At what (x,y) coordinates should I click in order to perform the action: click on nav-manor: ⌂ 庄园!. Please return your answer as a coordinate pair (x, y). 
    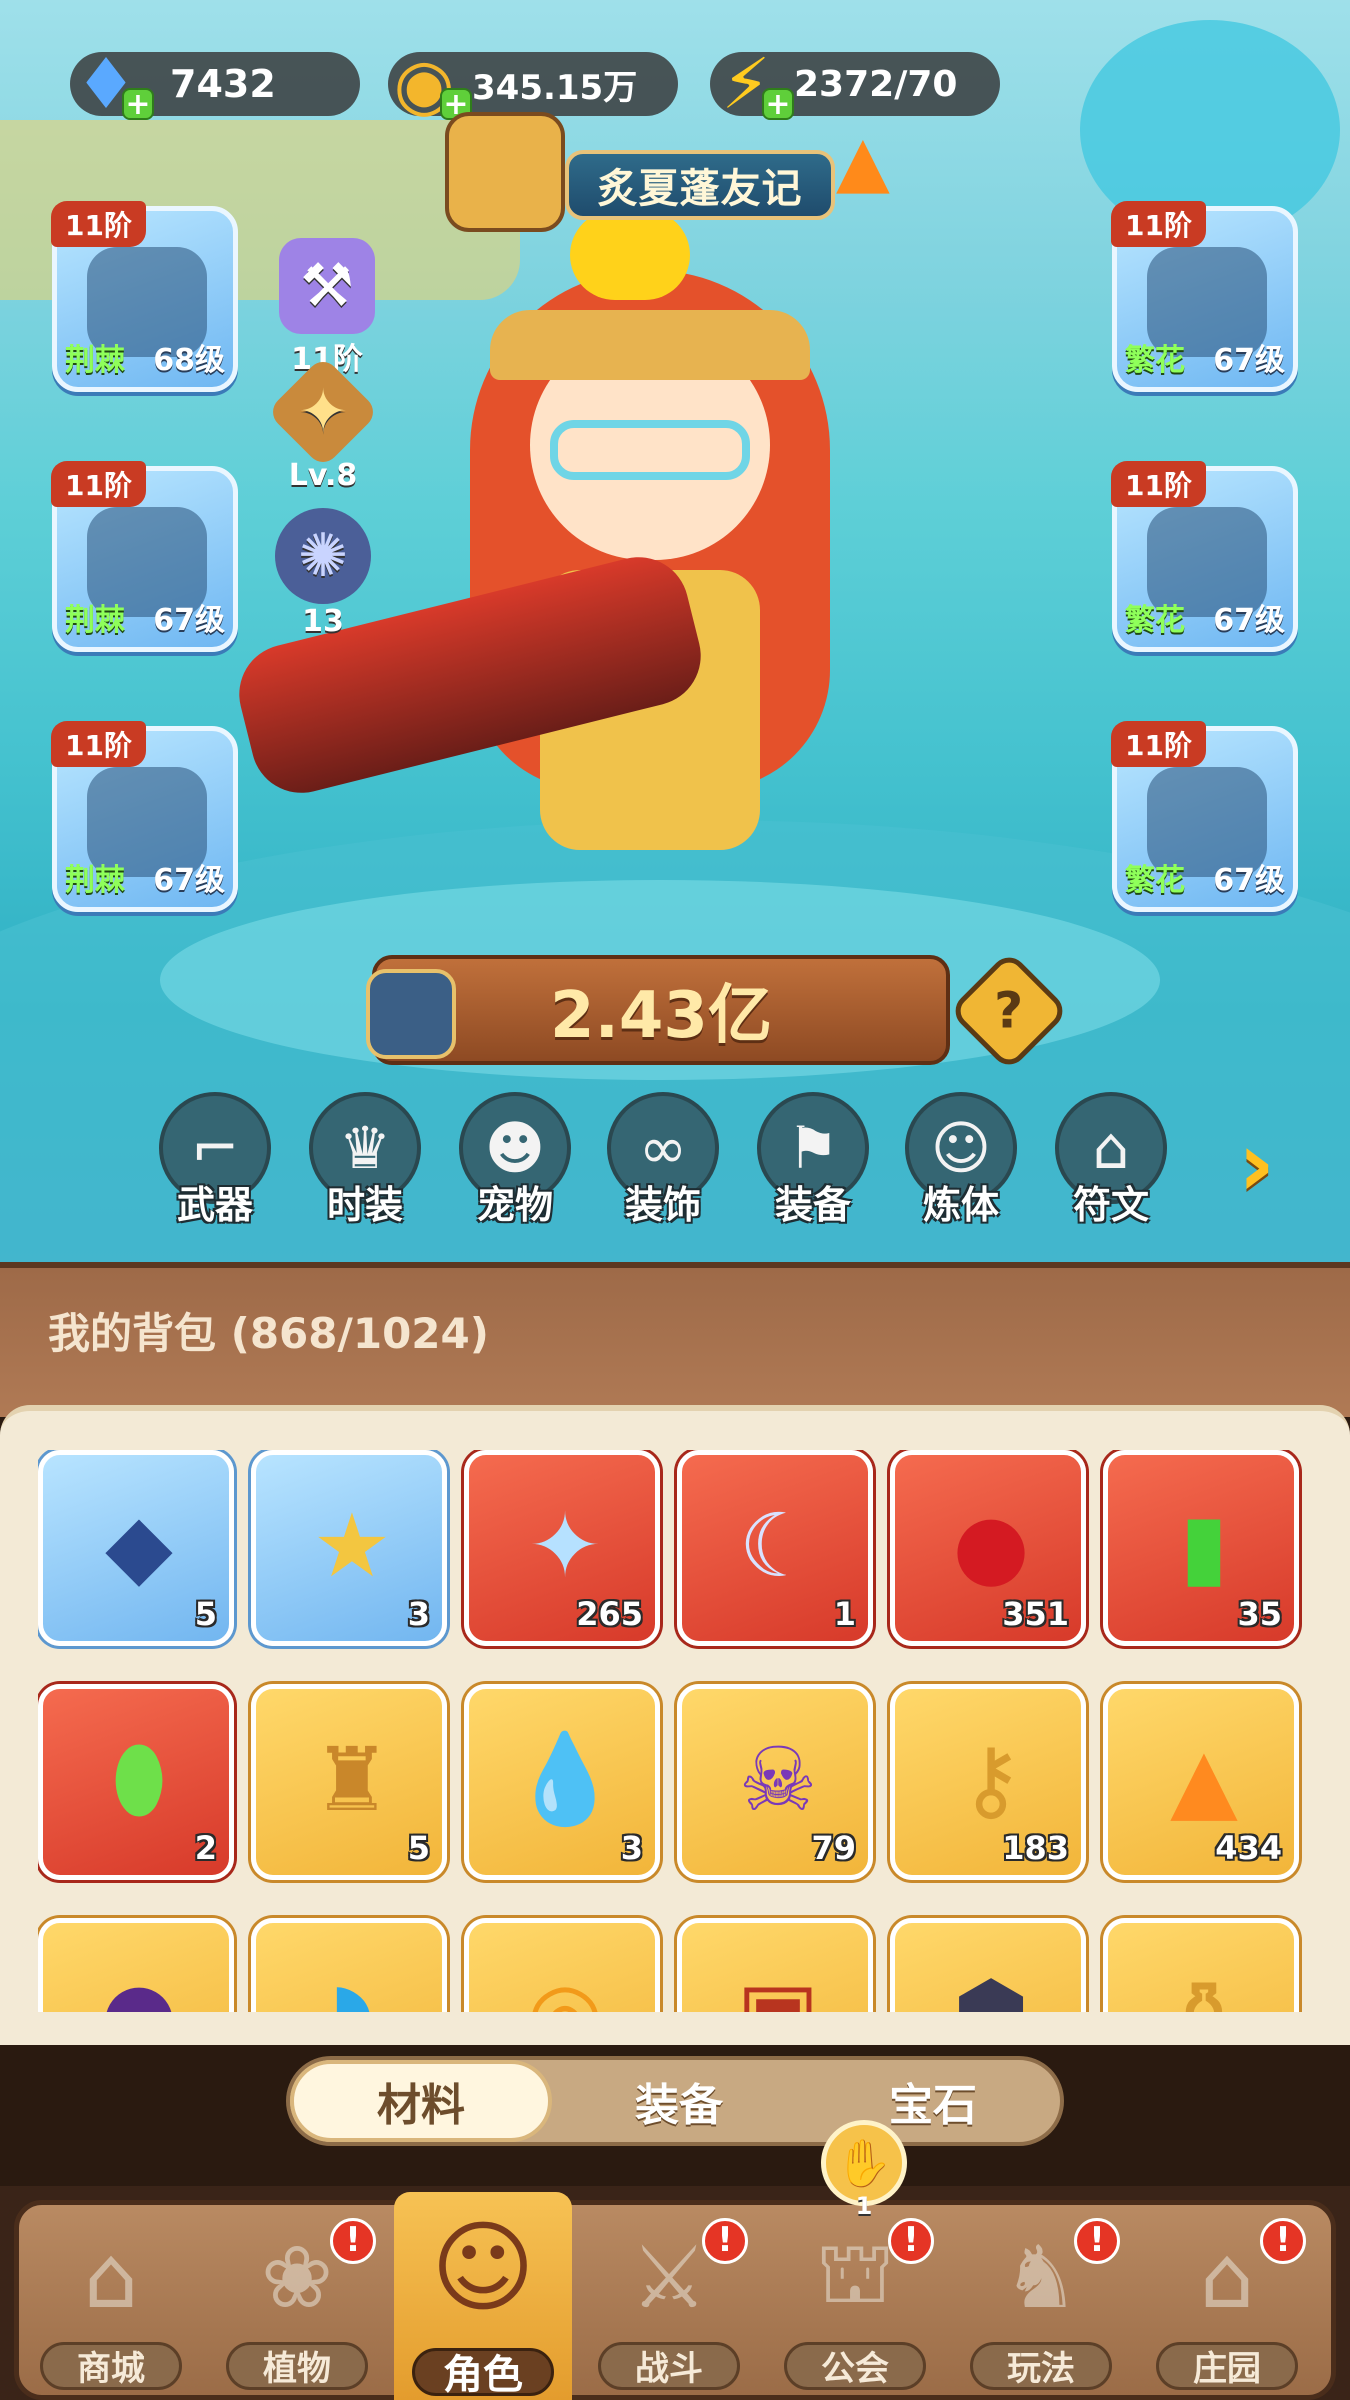
    Looking at the image, I should click on (1227, 2306).